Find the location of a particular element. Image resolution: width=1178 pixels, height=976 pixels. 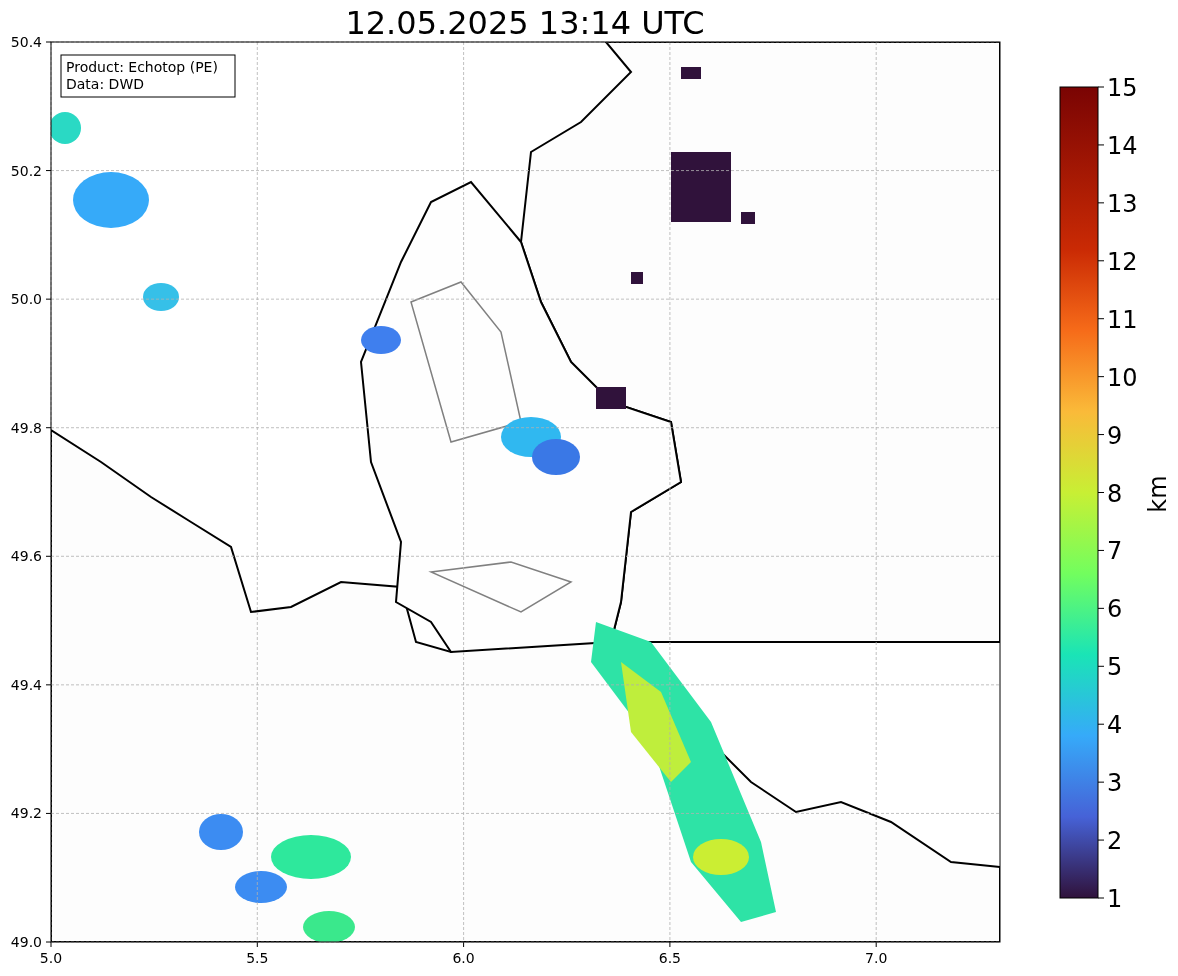

y-tick-label: 49.6 is located at coordinates (26, 556).